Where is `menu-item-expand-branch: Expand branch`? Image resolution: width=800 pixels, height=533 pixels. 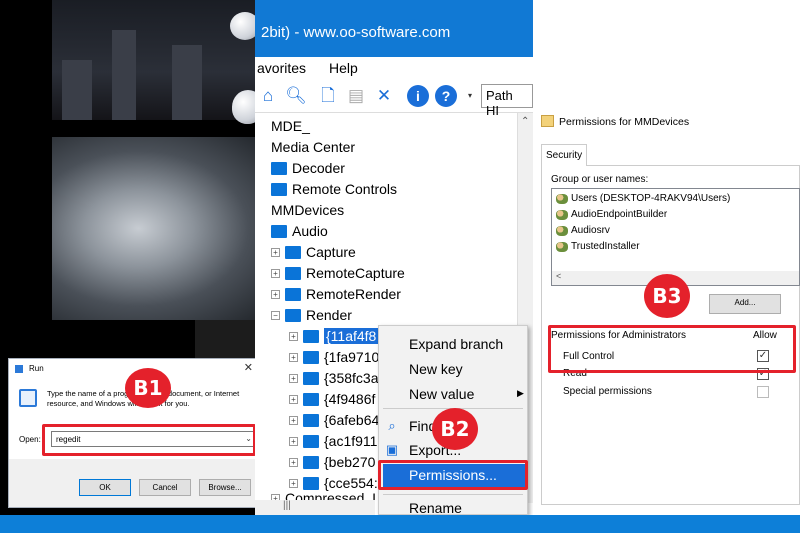
menu-item-expand-branch: Expand branch is located at coordinates (456, 344).